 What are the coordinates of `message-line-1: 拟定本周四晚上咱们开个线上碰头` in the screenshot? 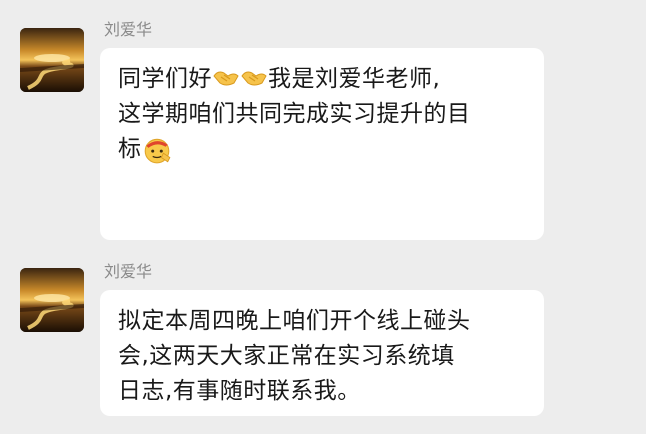 It's located at (294, 321).